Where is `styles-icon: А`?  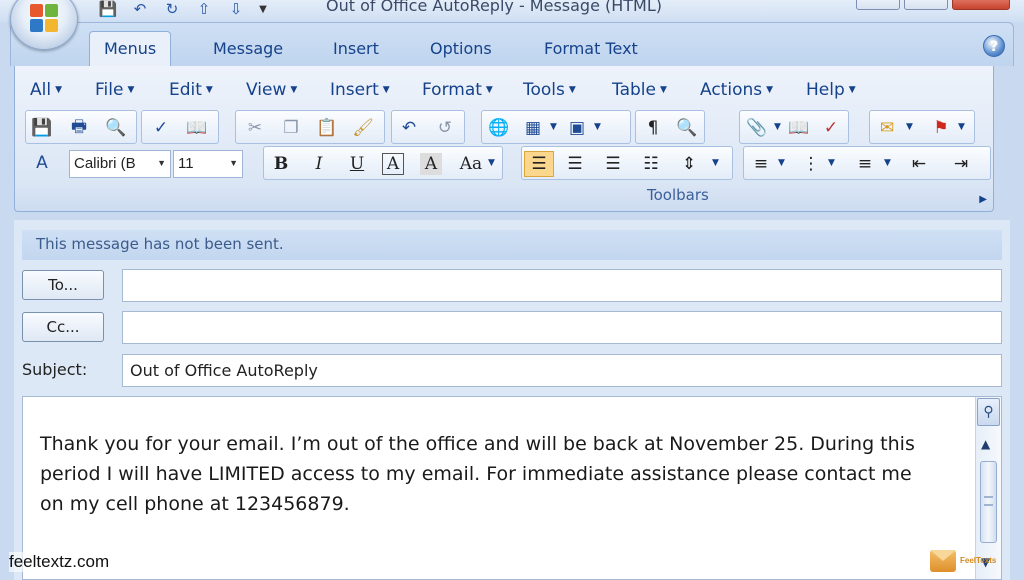
styles-icon: А is located at coordinates (42, 163).